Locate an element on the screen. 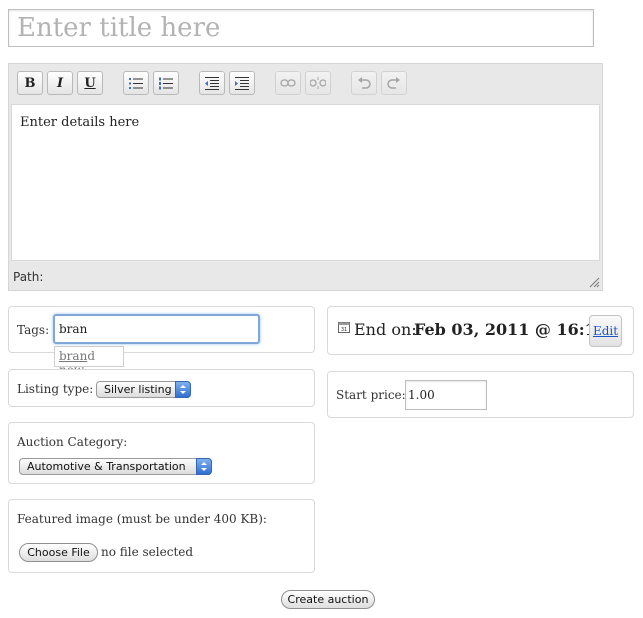  editor-placeholder-text: Enter details here is located at coordinates (80, 122).